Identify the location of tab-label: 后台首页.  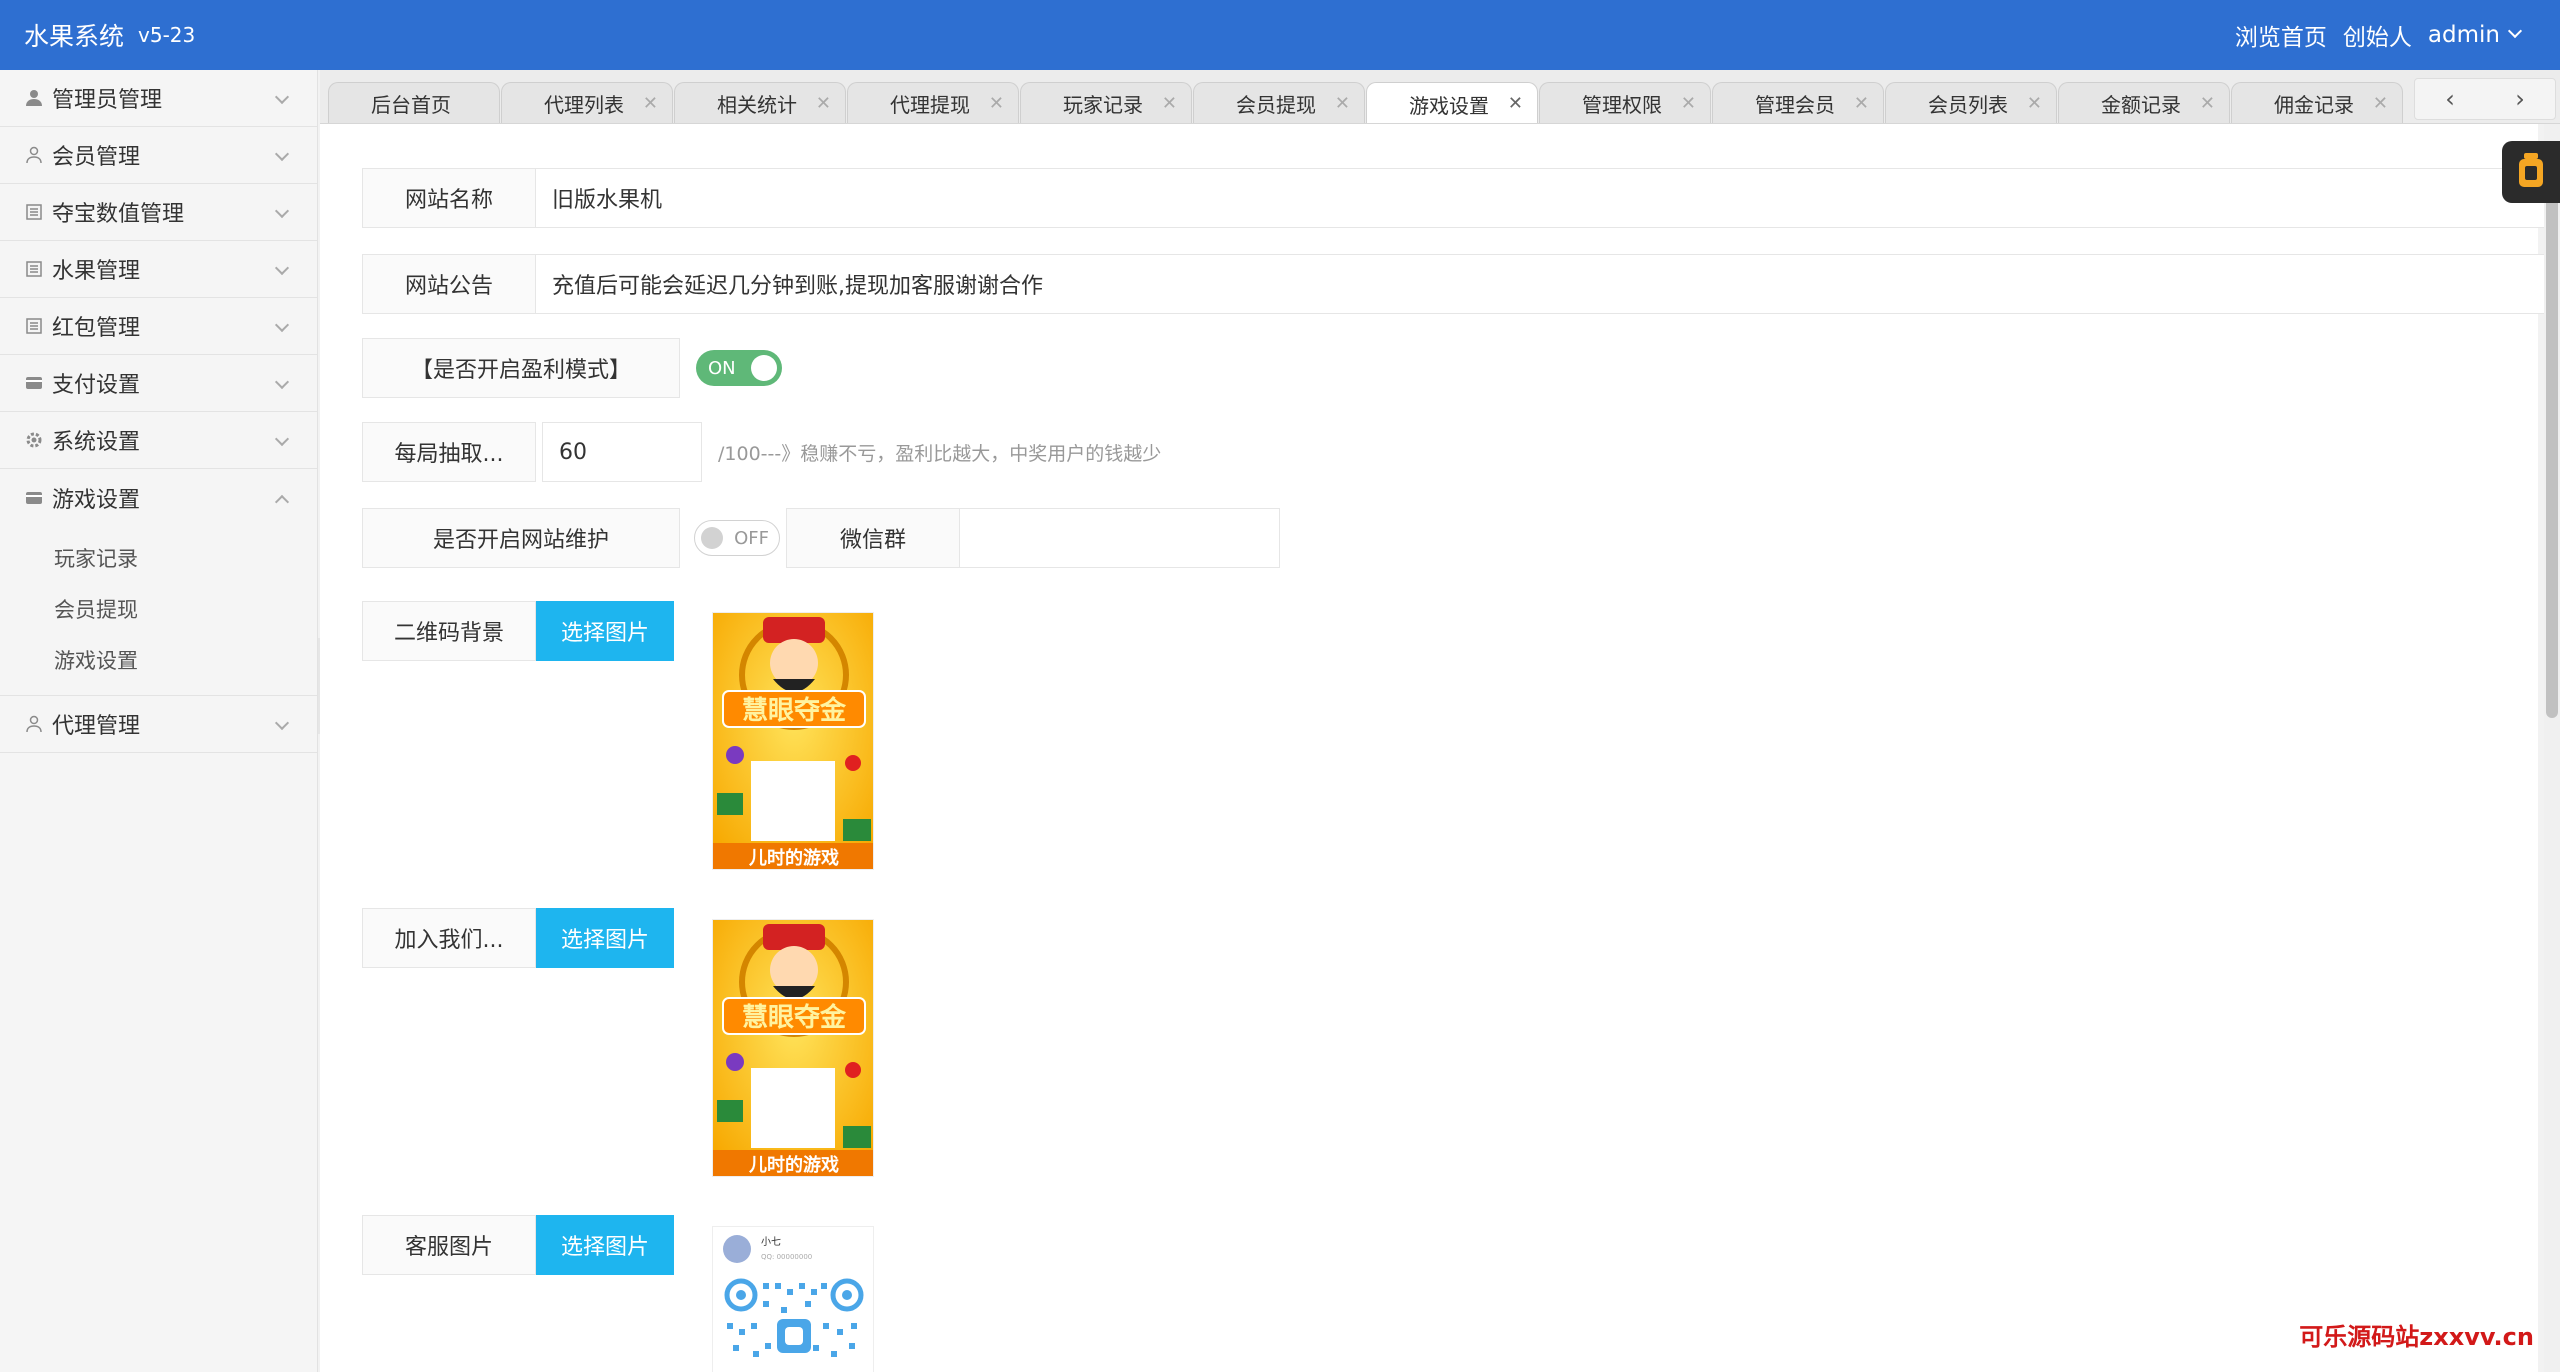
(411, 105).